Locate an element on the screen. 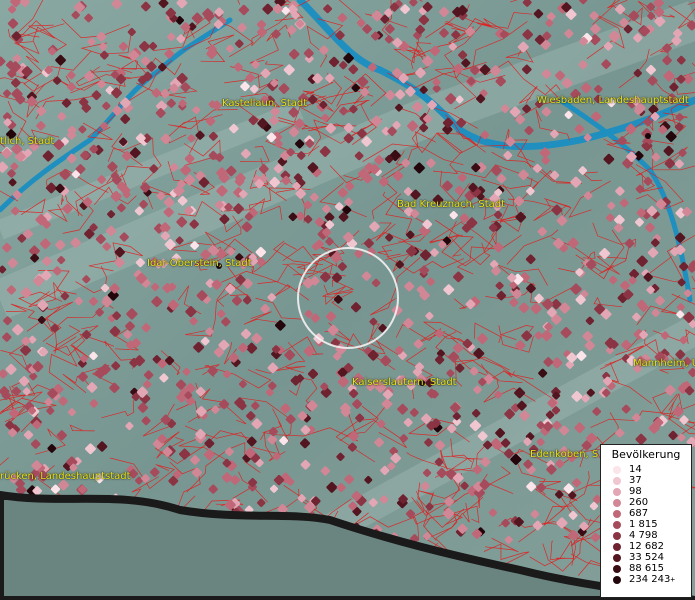 The height and width of the screenshot is (600, 695). legend-item: 88 615 is located at coordinates (646, 568).